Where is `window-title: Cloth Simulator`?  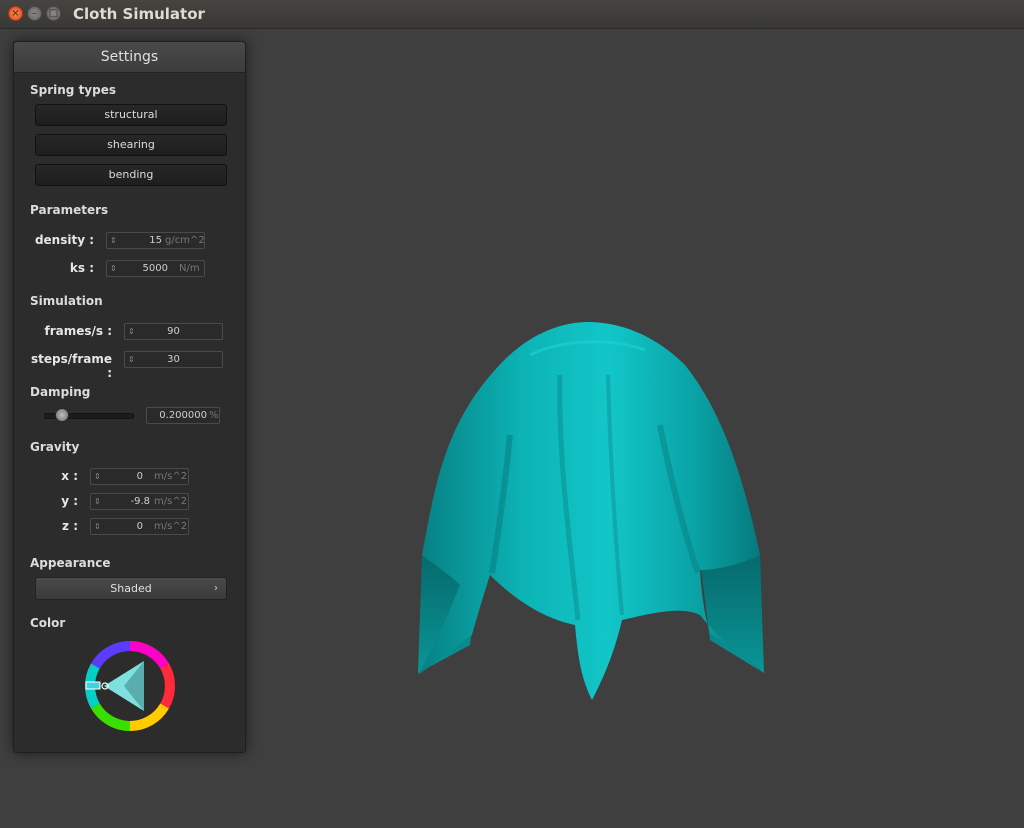
window-title: Cloth Simulator is located at coordinates (139, 14).